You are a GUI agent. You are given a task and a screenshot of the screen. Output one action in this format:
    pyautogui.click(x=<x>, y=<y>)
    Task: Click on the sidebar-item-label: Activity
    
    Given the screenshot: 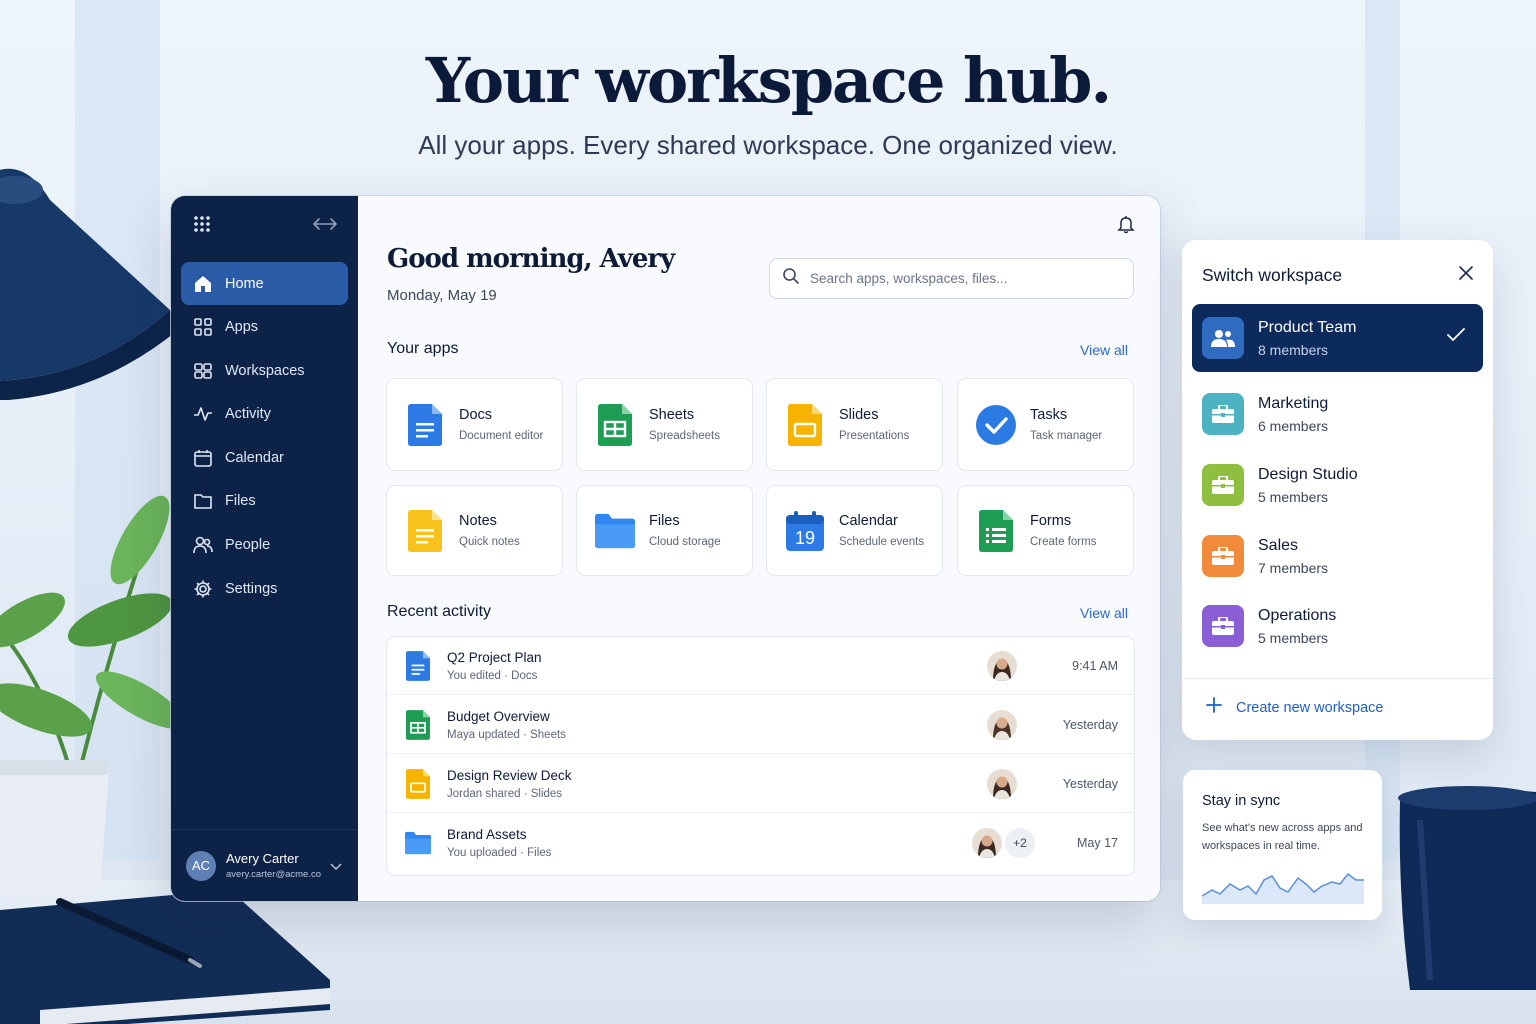 What is the action you would take?
    pyautogui.click(x=248, y=414)
    